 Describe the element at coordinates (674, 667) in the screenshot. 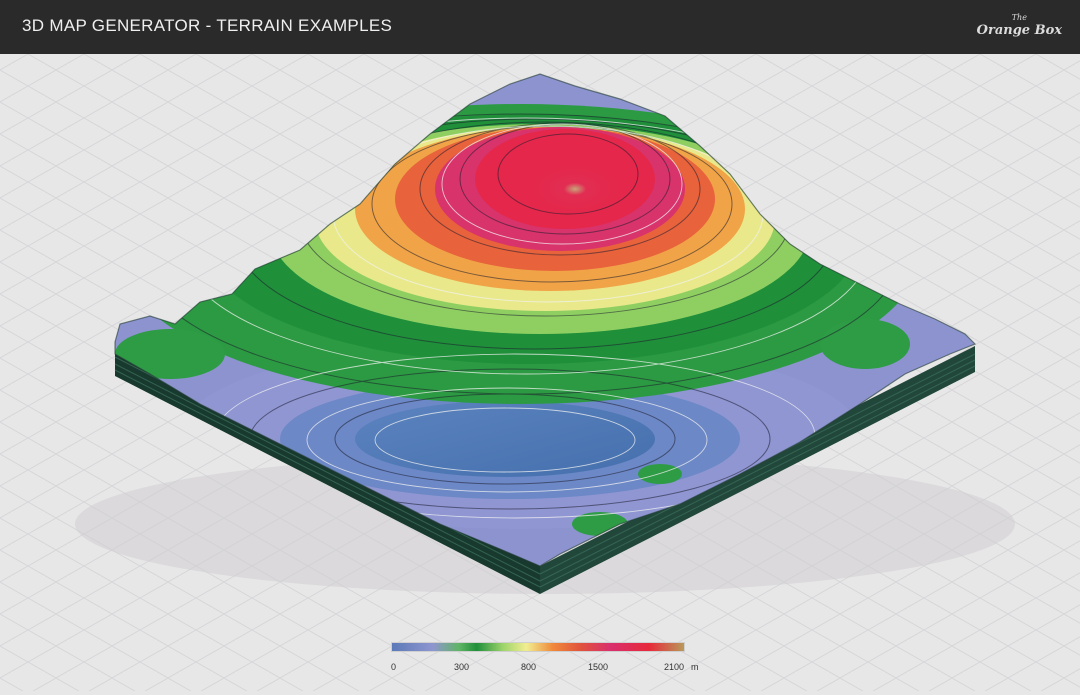

I see `legend-tick-2100: 2100` at that location.